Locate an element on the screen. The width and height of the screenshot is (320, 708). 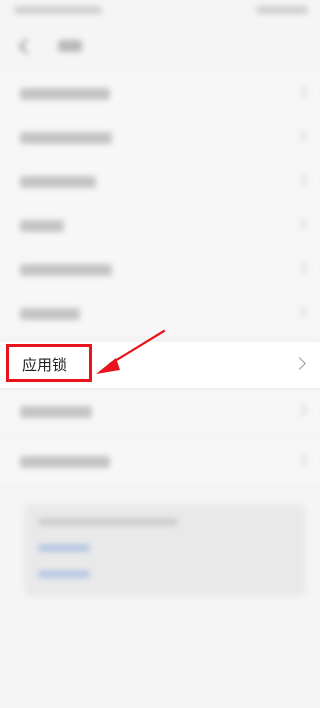
card-text is located at coordinates (108, 522).